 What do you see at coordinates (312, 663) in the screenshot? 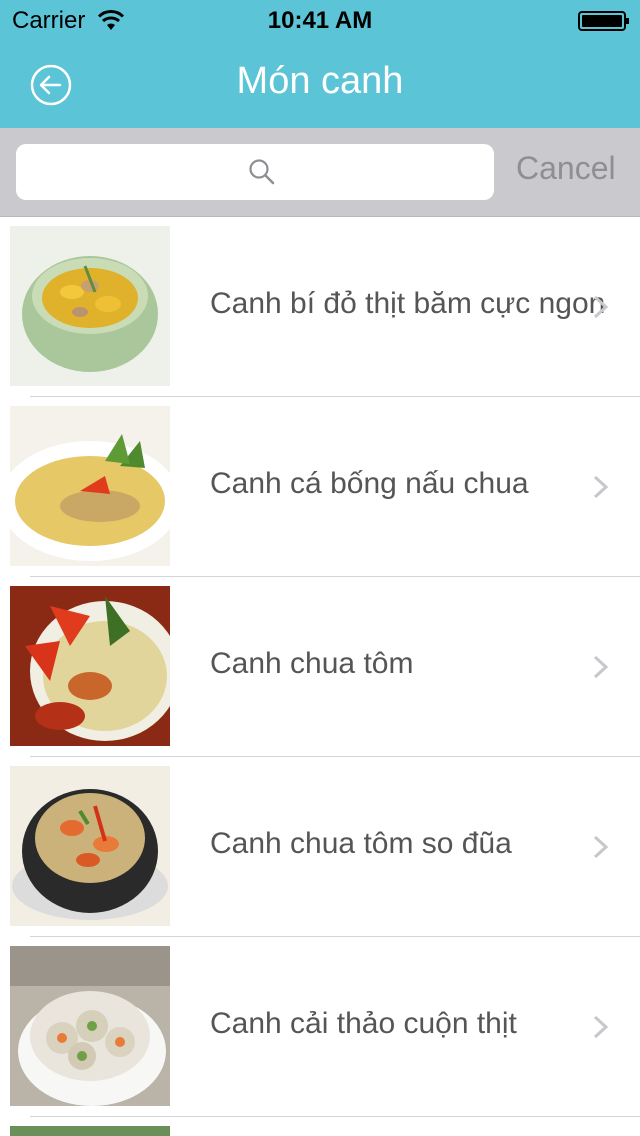
I see `item-title: Canh chua tôm` at bounding box center [312, 663].